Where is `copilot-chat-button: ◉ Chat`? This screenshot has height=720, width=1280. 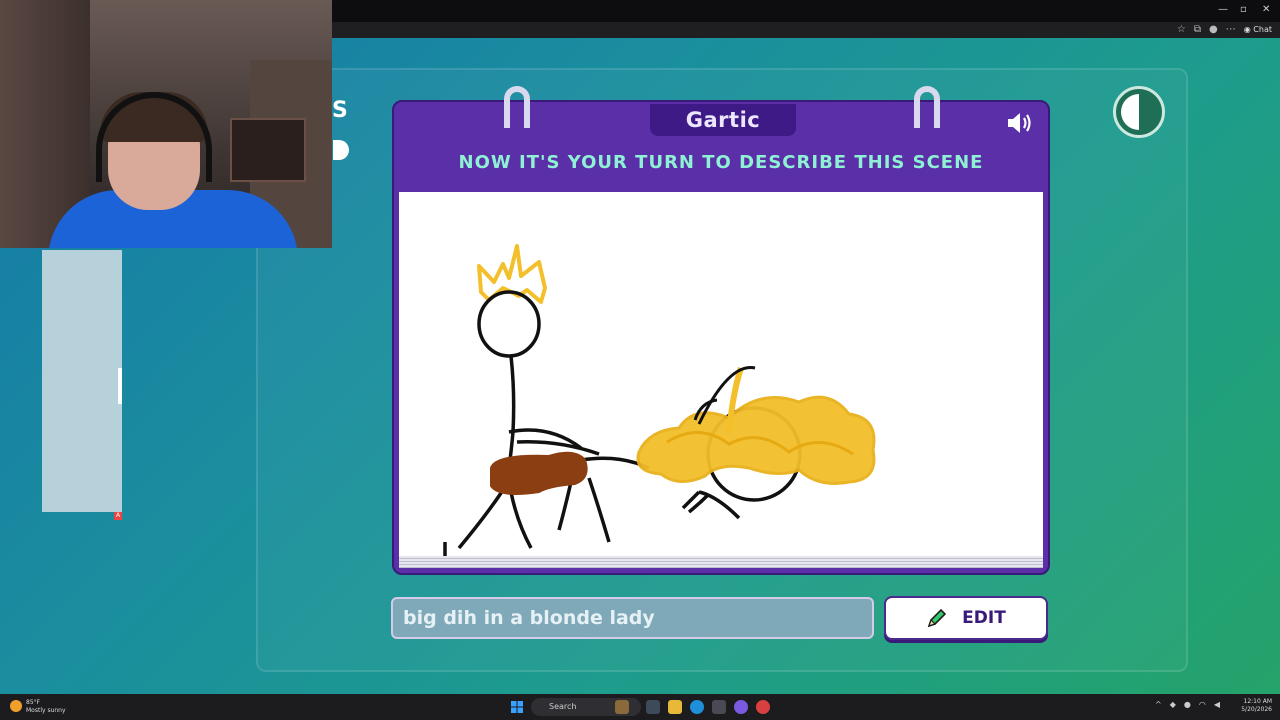 copilot-chat-button: ◉ Chat is located at coordinates (1258, 29).